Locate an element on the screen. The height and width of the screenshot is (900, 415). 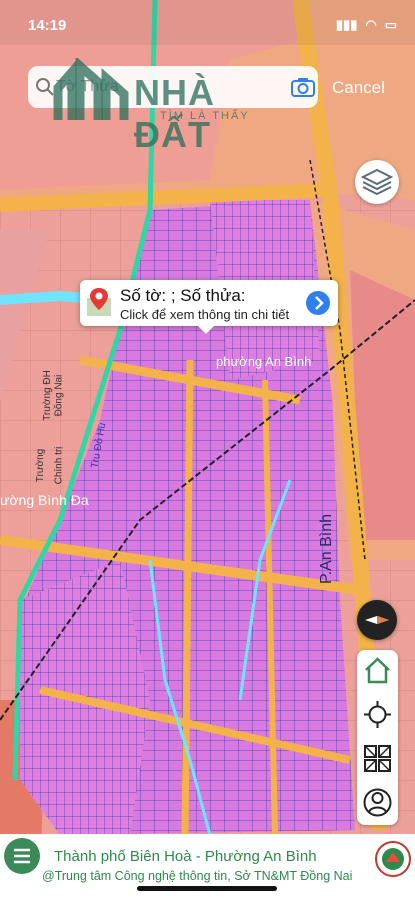
poi-label: Chính trị is located at coordinates (59, 465).